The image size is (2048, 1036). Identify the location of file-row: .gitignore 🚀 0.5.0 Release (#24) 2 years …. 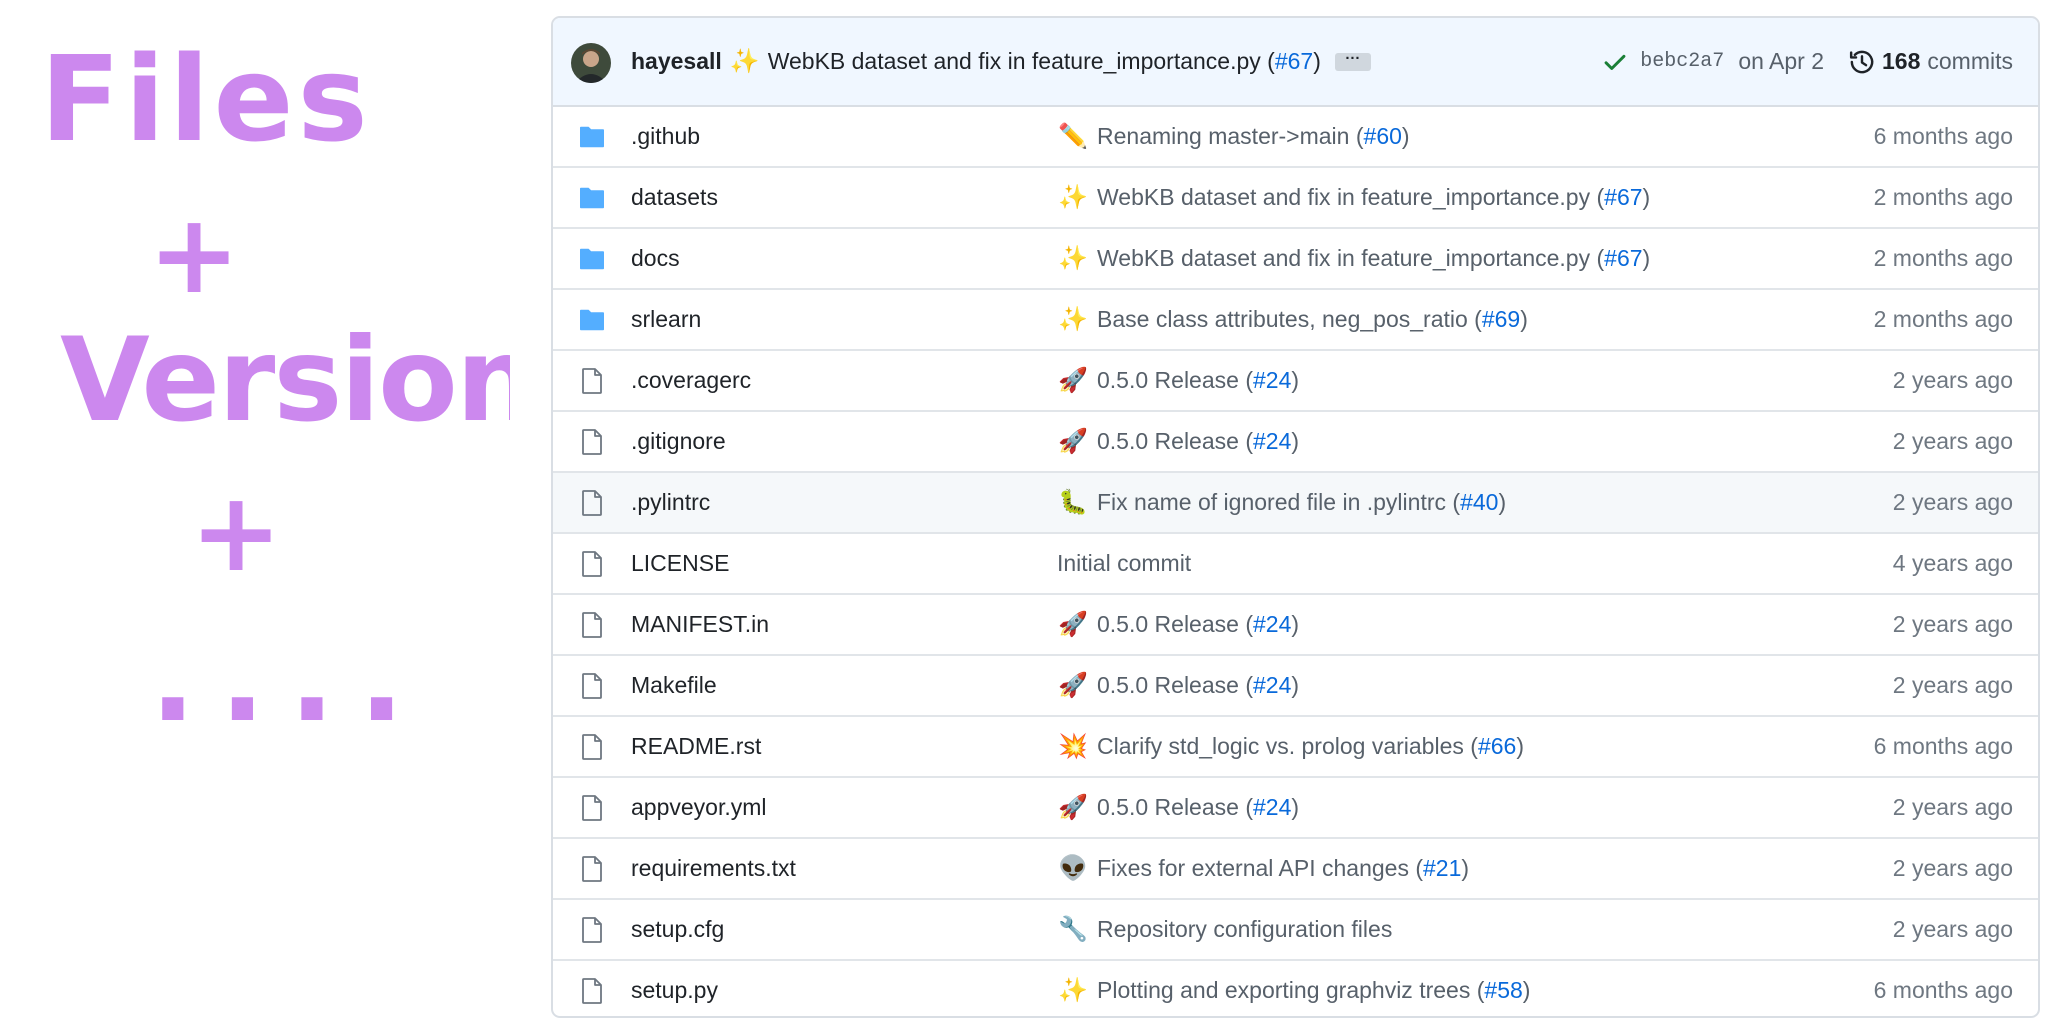
(1295, 442).